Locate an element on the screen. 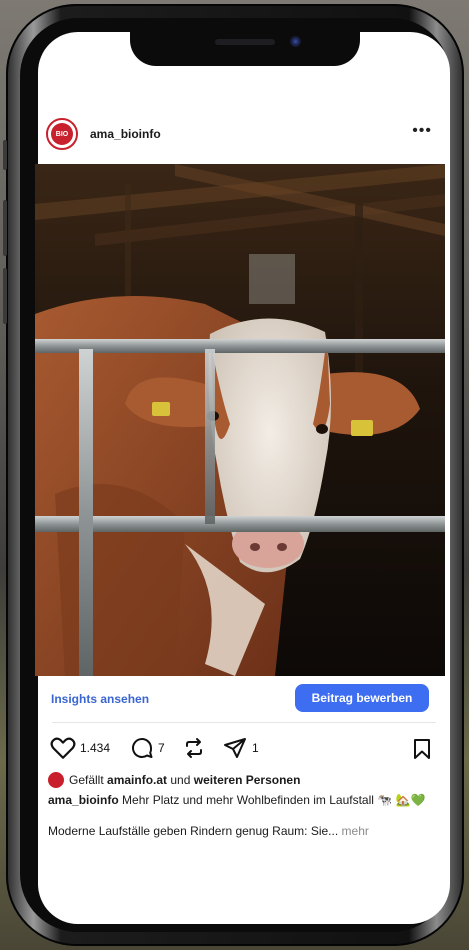  repost-action is located at coordinates (194, 748).